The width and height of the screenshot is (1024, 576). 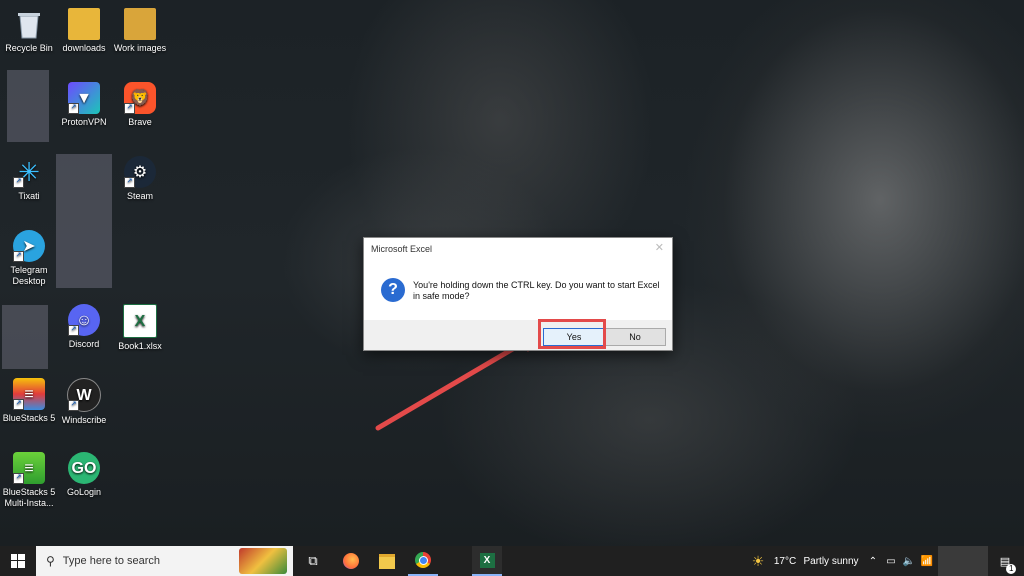 I want to click on weather-temperature: 17°C, so click(x=785, y=561).